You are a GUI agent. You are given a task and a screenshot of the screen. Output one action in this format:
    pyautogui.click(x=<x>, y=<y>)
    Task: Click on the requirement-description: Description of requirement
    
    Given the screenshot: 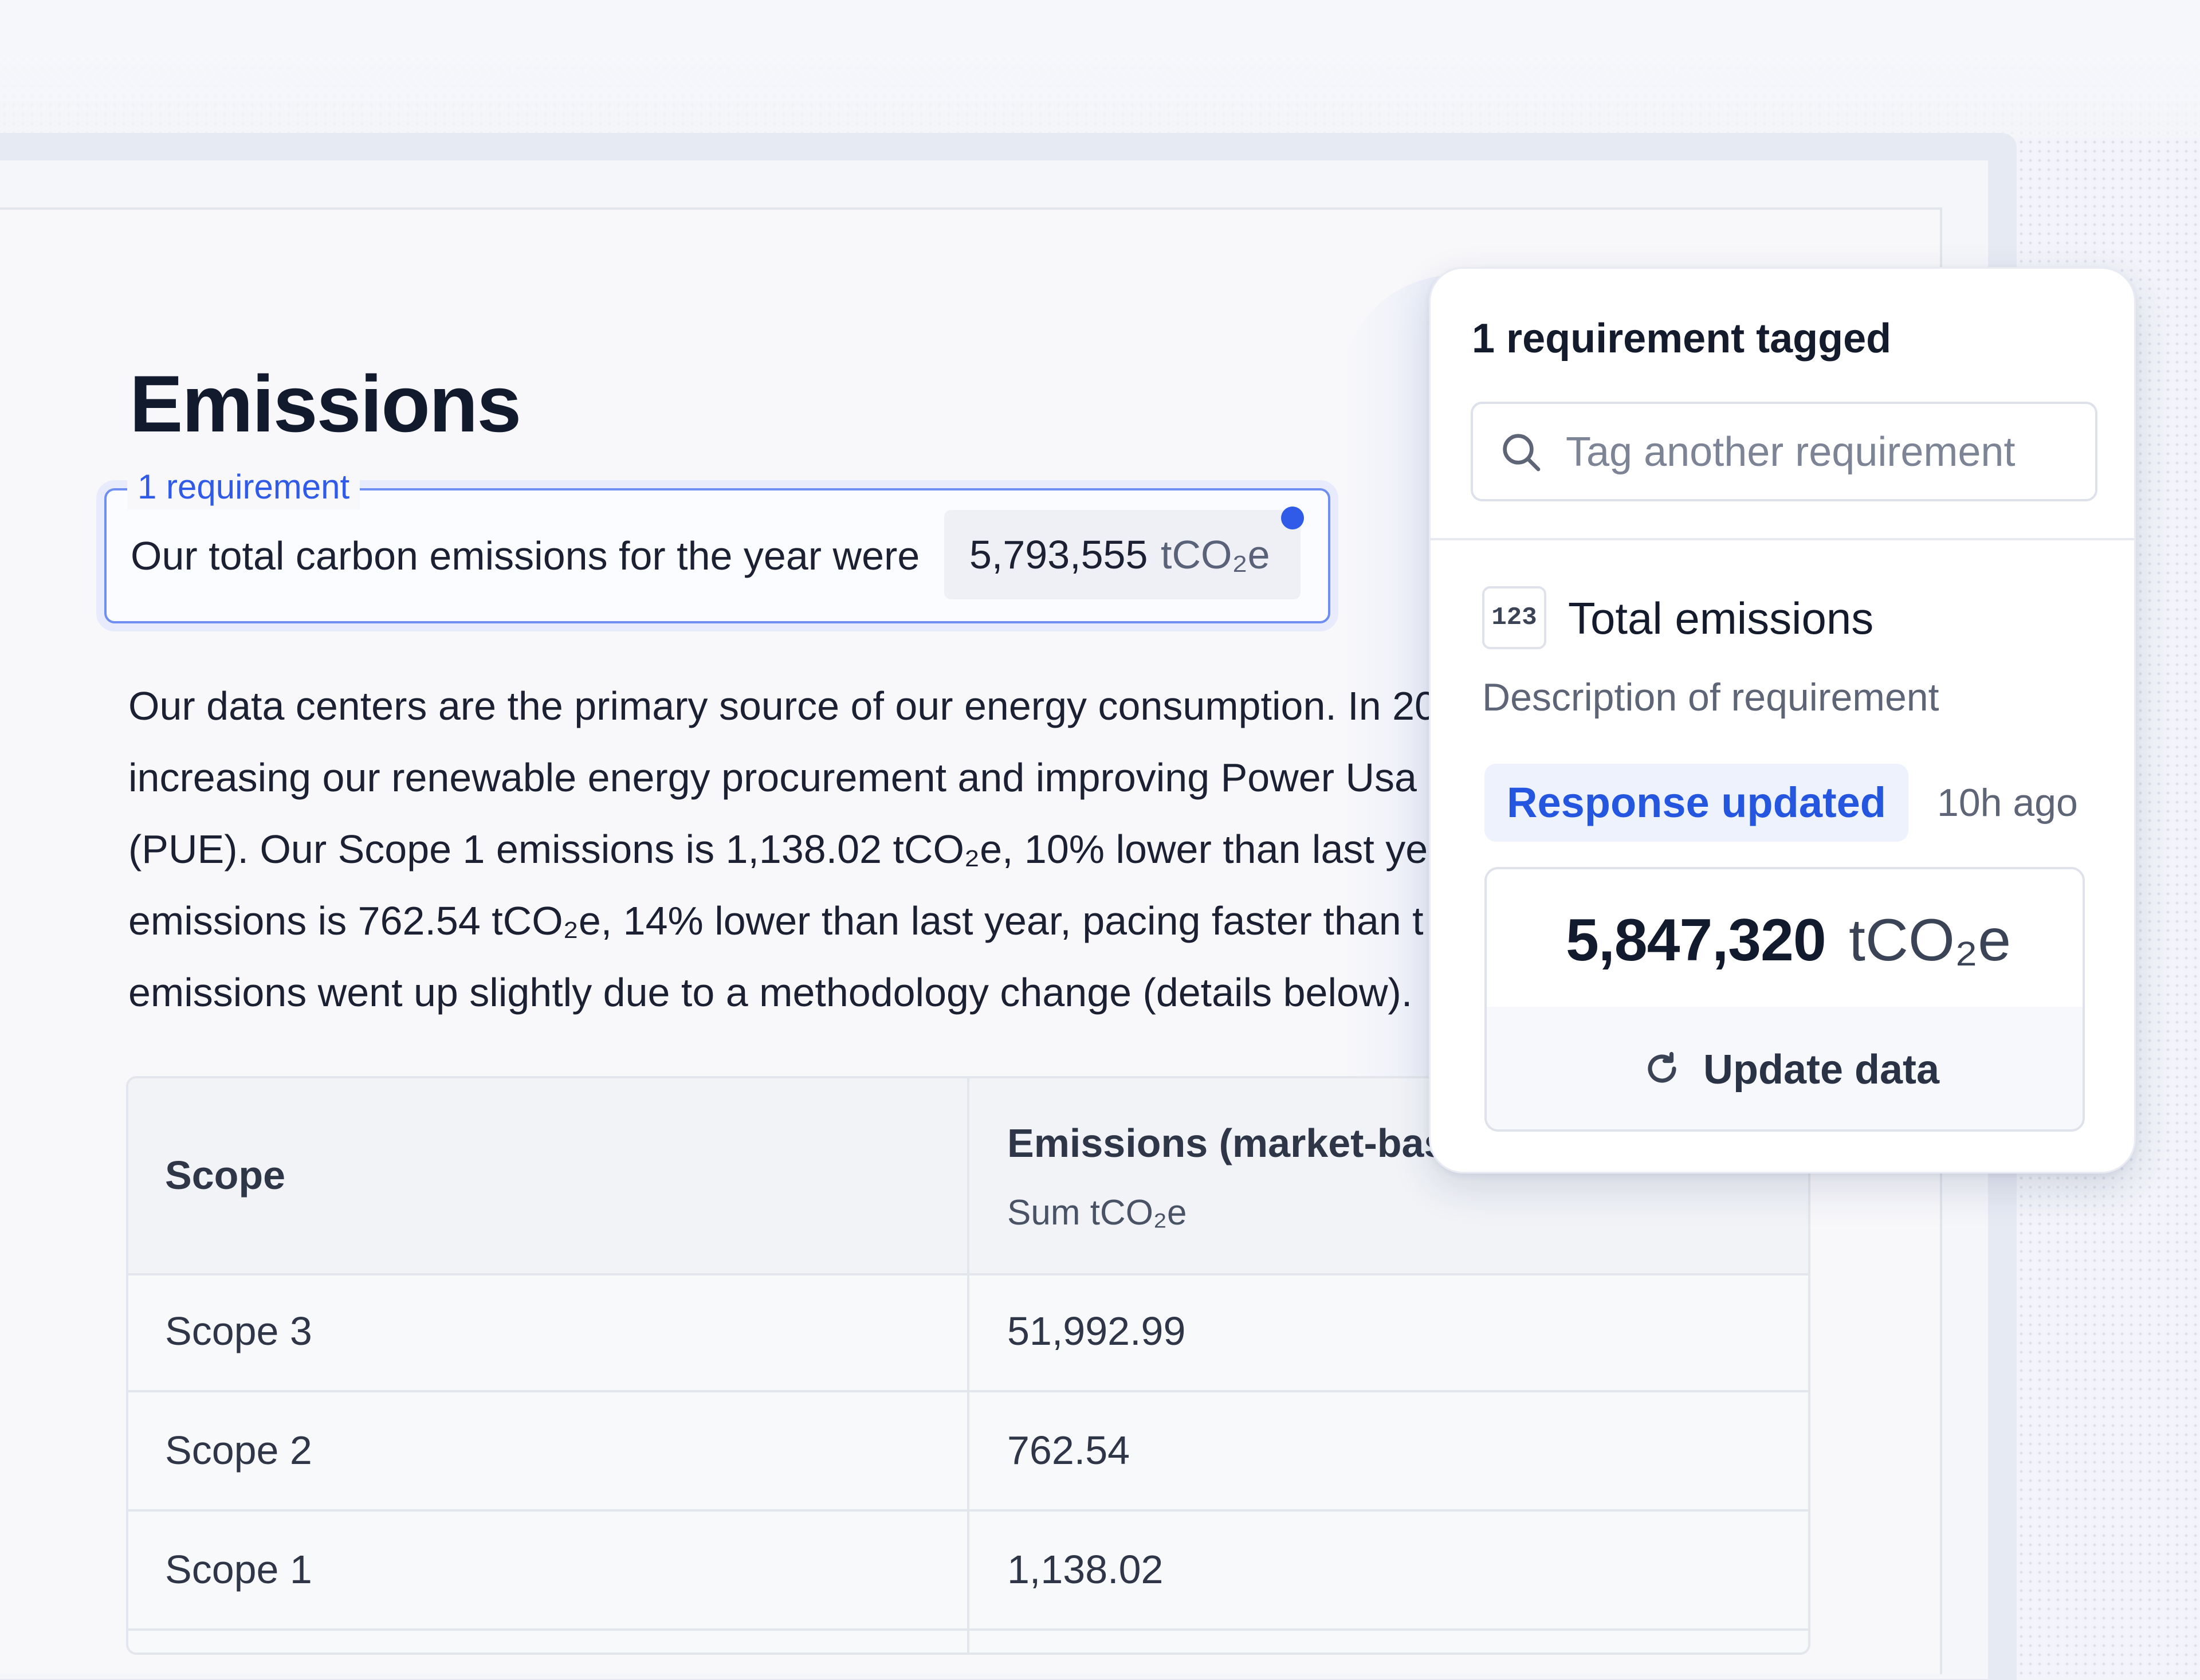 What is the action you would take?
    pyautogui.click(x=1710, y=697)
    